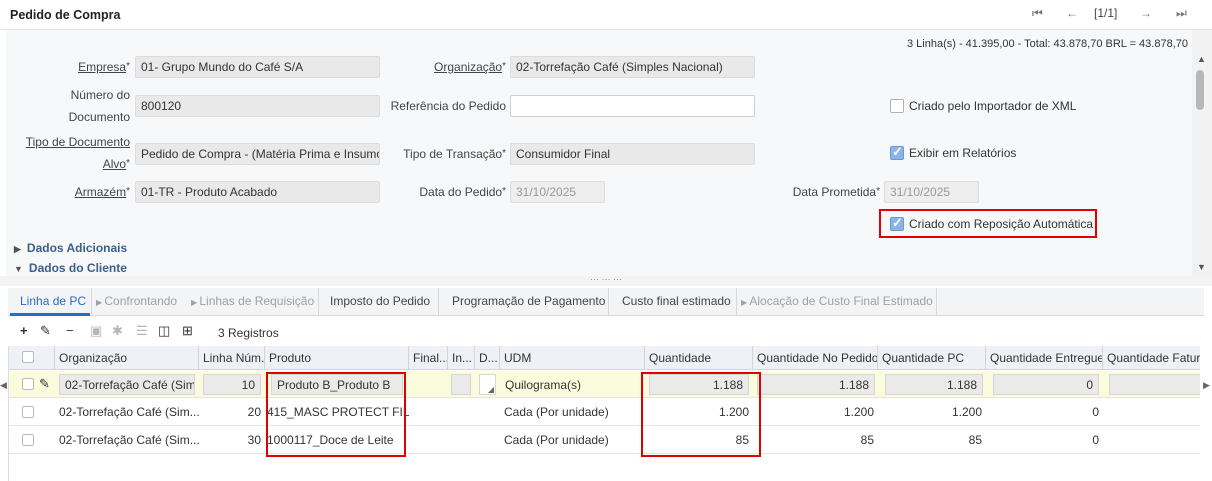 This screenshot has width=1212, height=481. I want to click on tab-linhas-requisicao: ▶ Linhas de Requisição, so click(252, 301).